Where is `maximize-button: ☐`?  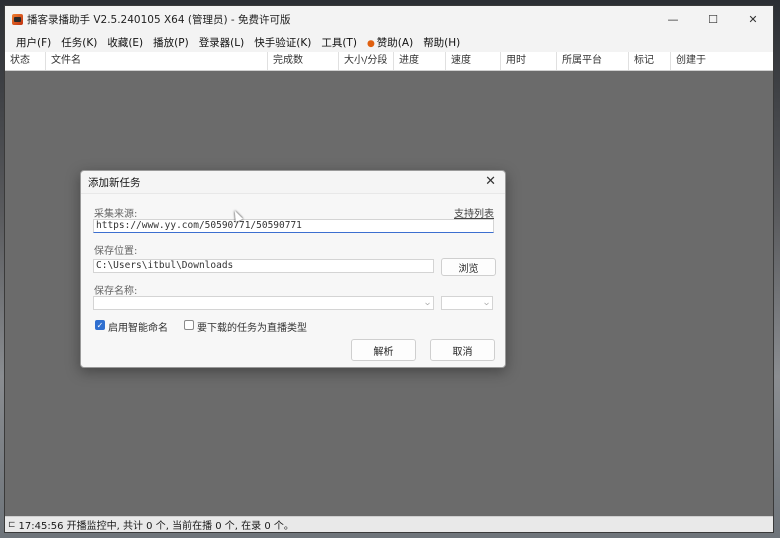
maximize-button: ☐ is located at coordinates (713, 19).